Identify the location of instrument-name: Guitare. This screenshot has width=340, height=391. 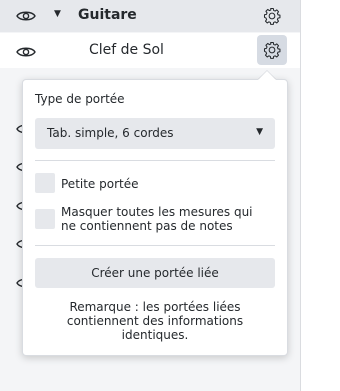
(107, 15).